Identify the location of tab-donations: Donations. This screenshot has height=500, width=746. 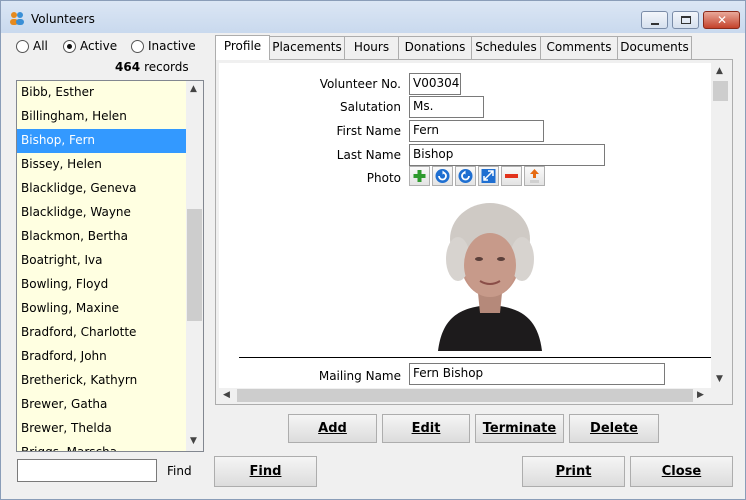
(435, 47).